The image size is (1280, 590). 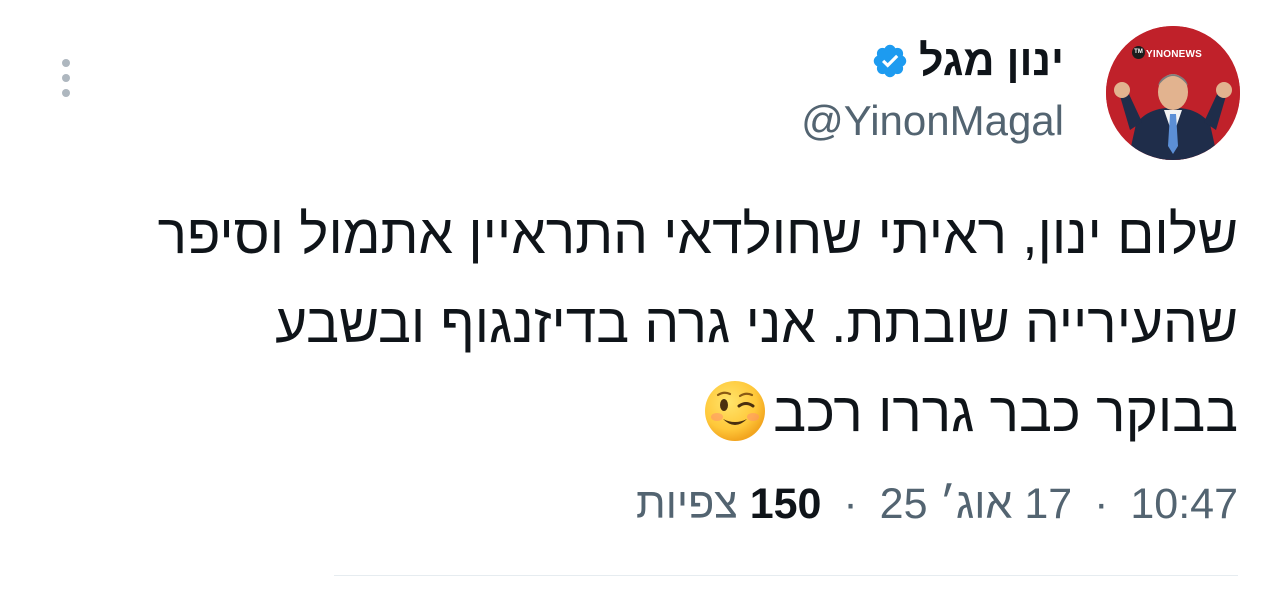 I want to click on author-name-row: ינון מגל, so click(x=967, y=61).